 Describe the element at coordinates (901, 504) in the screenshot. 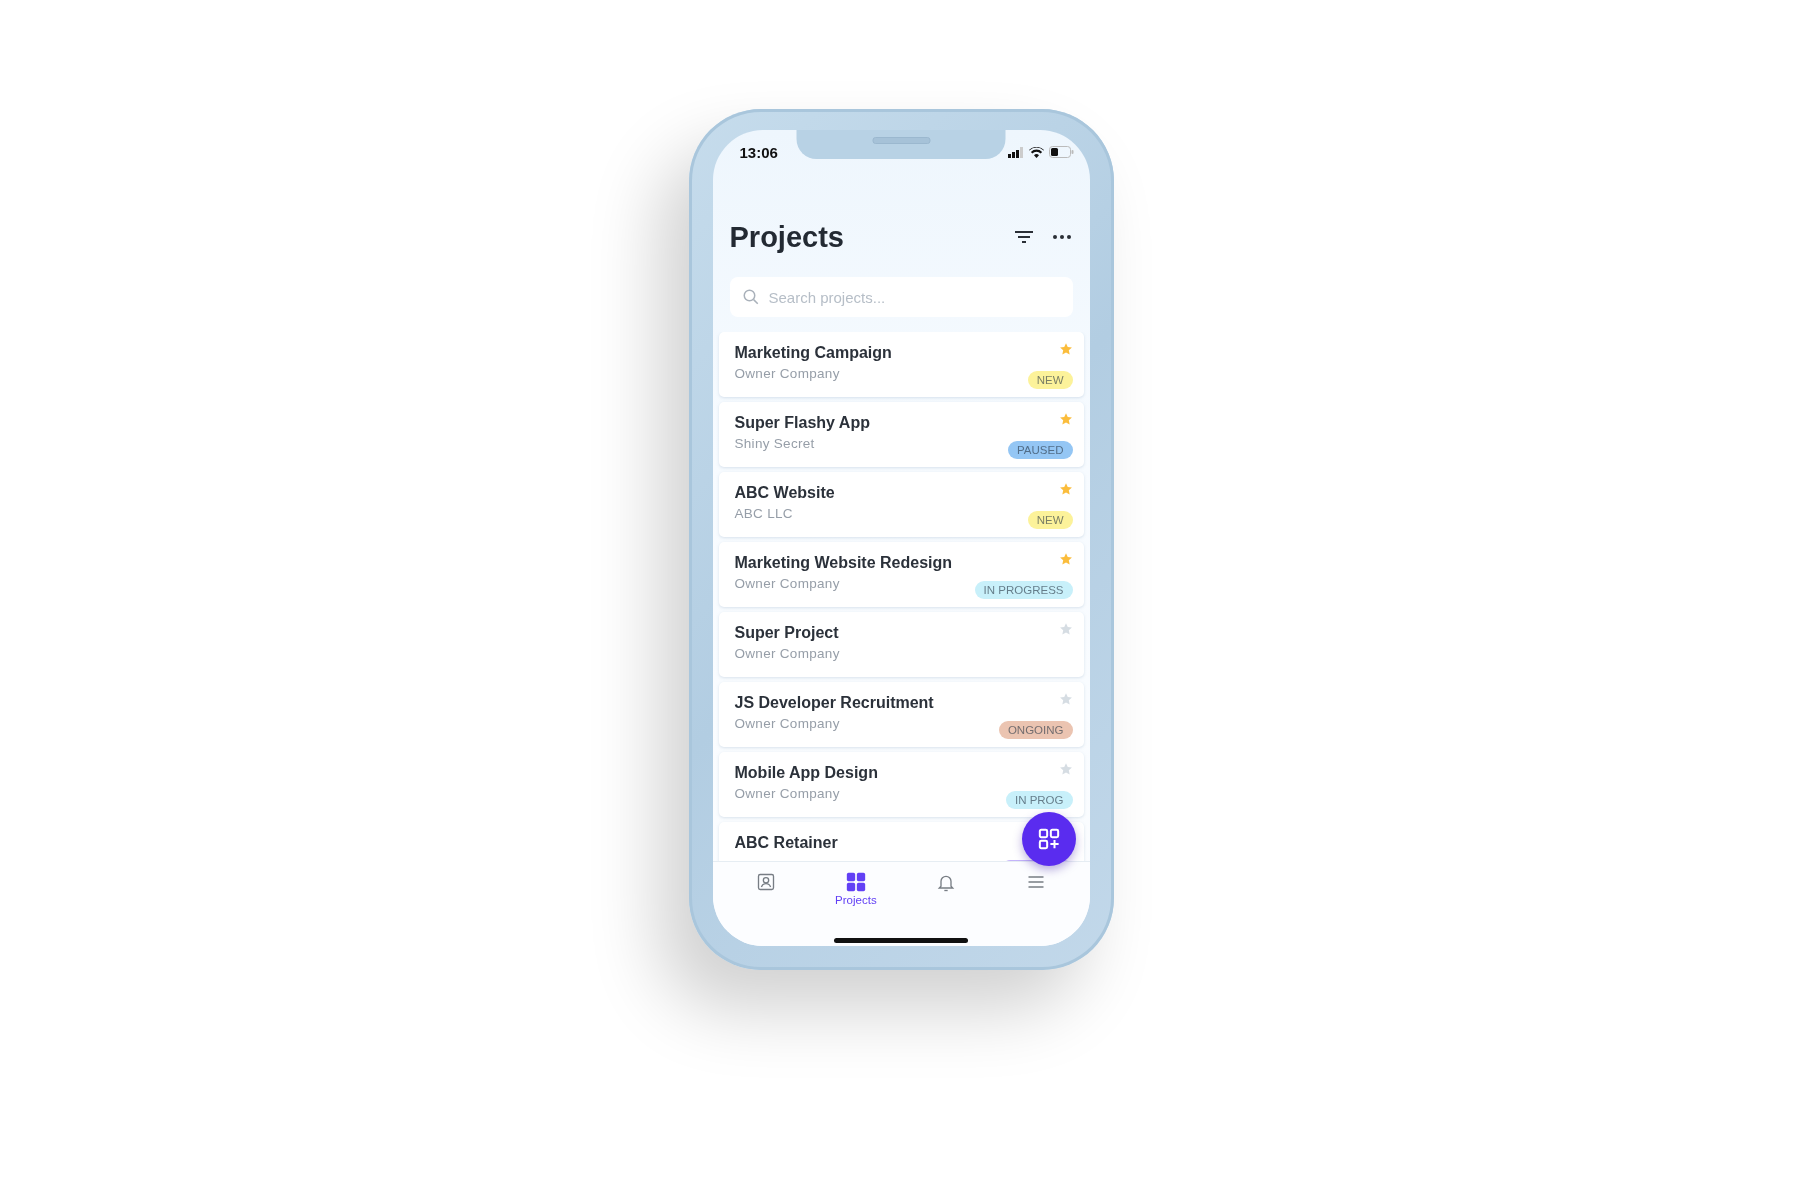

I see `project-card: ABC Website ABC LLC NEW` at that location.